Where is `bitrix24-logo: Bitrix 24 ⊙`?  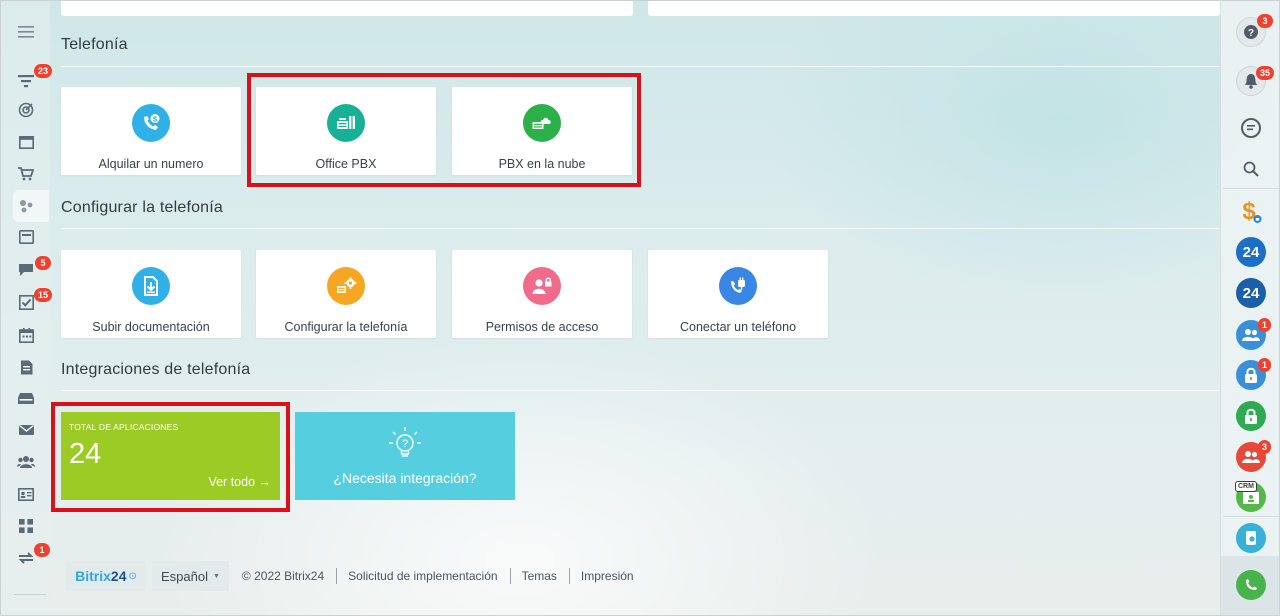 bitrix24-logo: Bitrix 24 ⊙ is located at coordinates (106, 576).